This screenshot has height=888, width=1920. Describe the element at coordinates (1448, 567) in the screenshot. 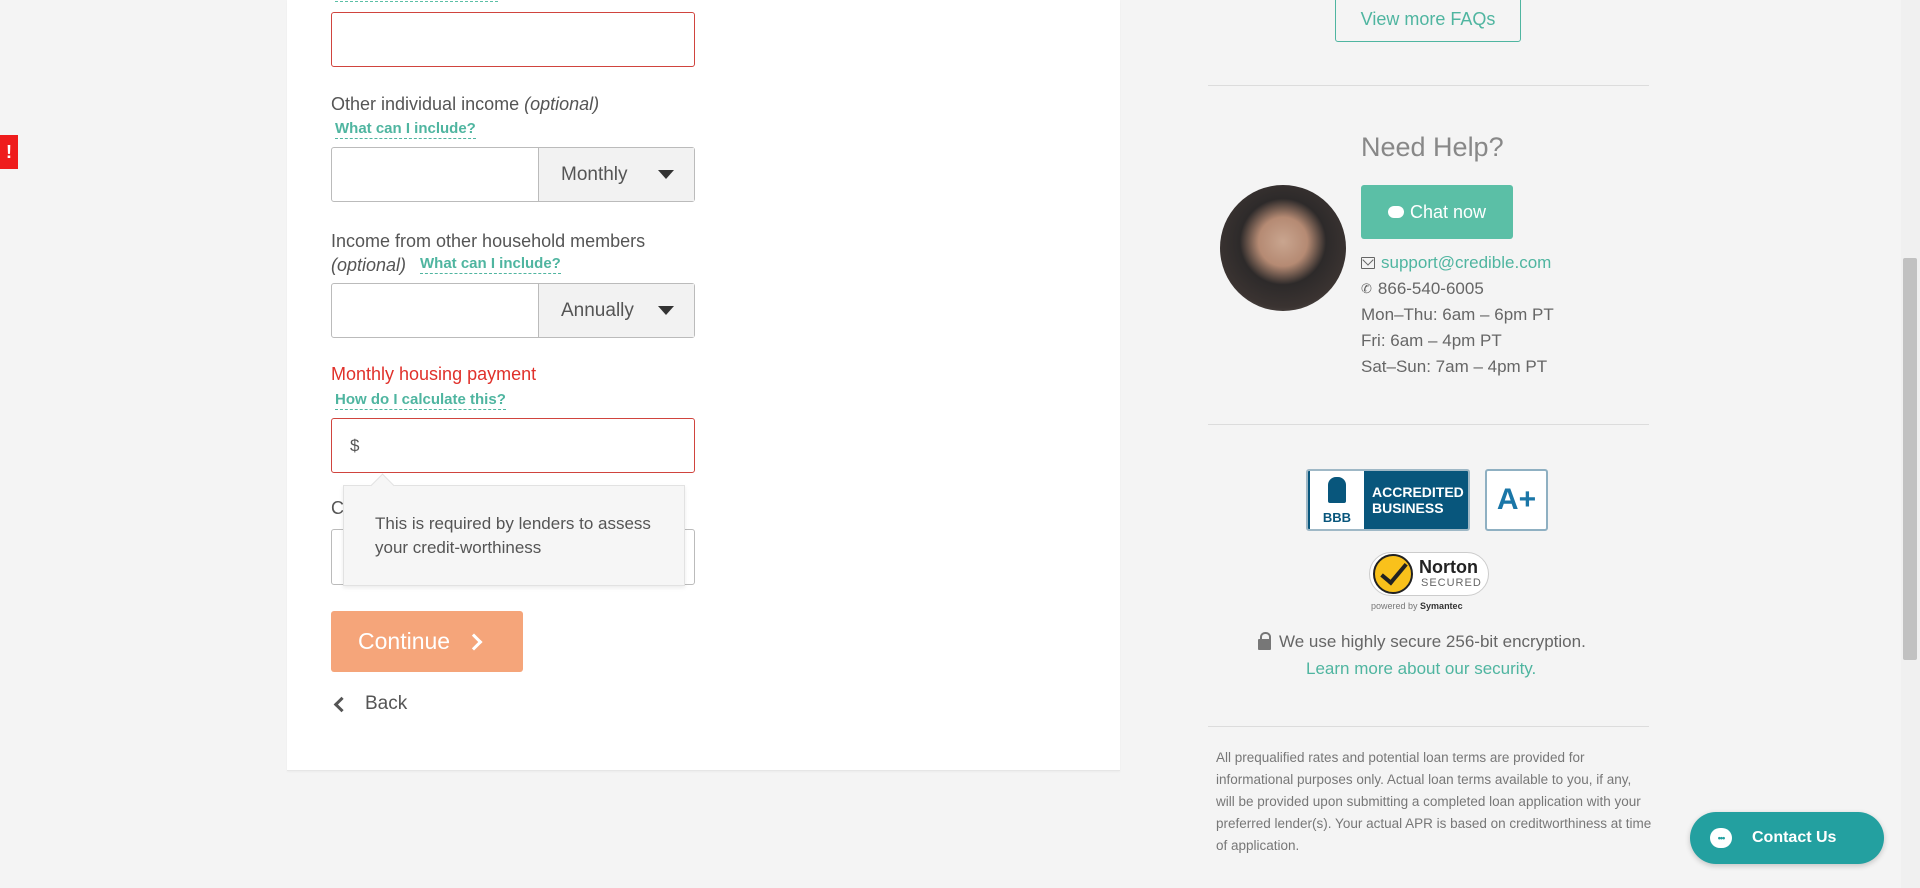

I see `norton-name: Norton` at that location.